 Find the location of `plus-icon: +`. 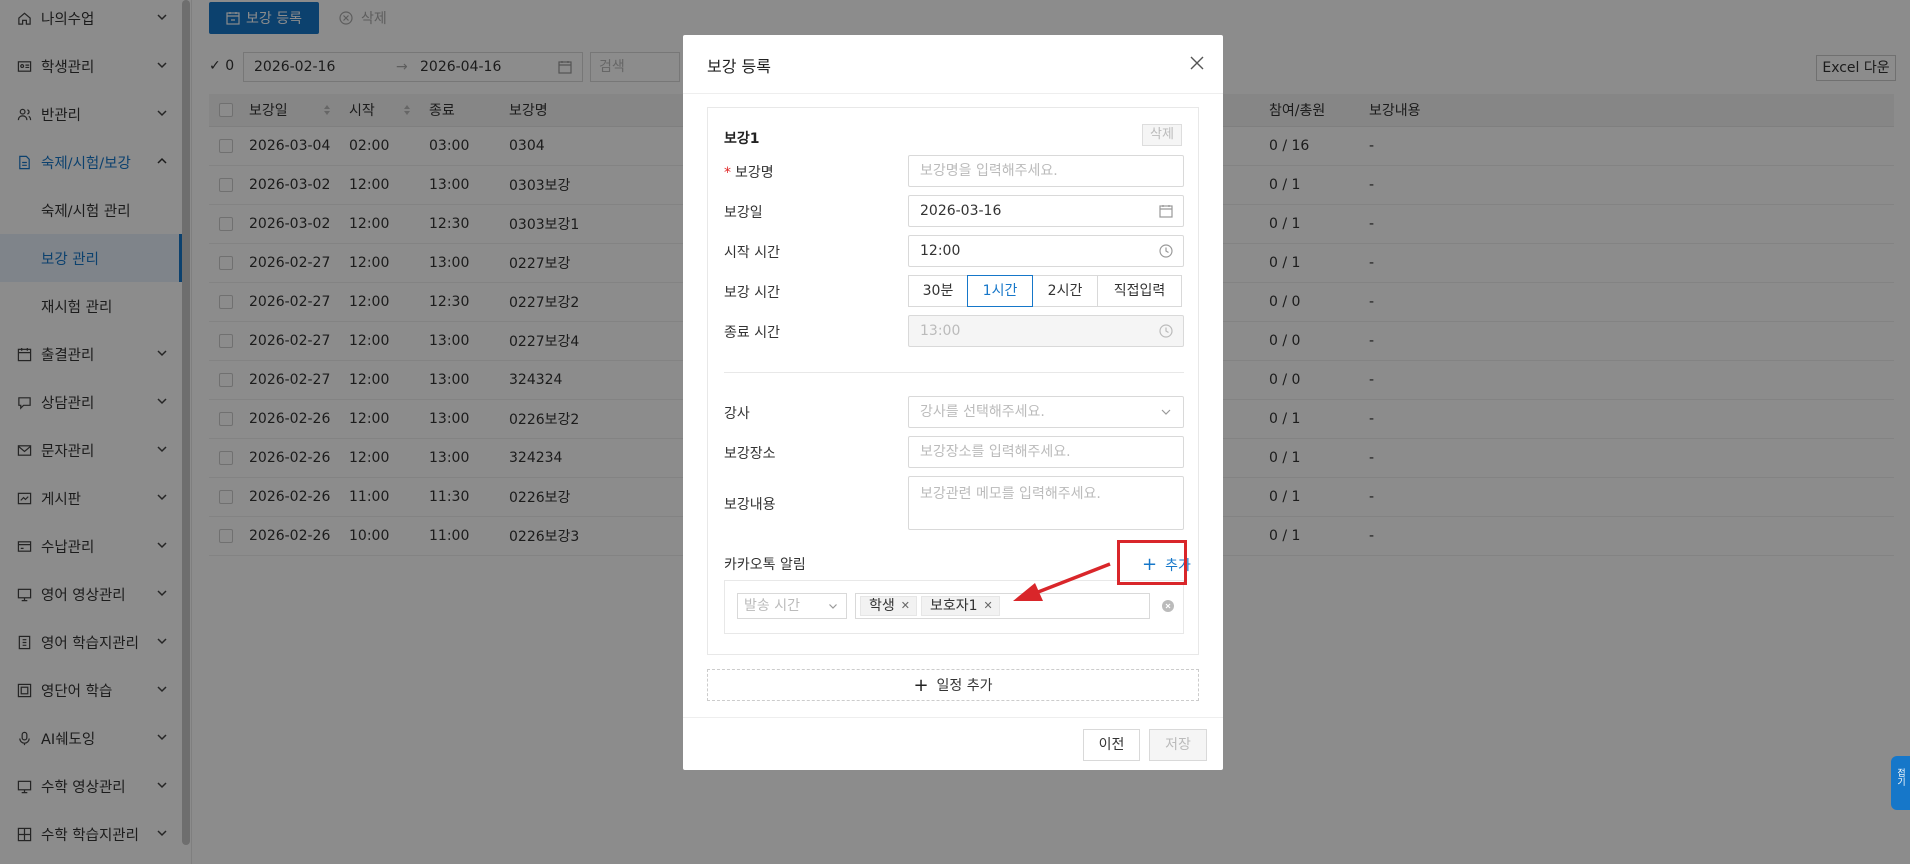

plus-icon: + is located at coordinates (921, 685).